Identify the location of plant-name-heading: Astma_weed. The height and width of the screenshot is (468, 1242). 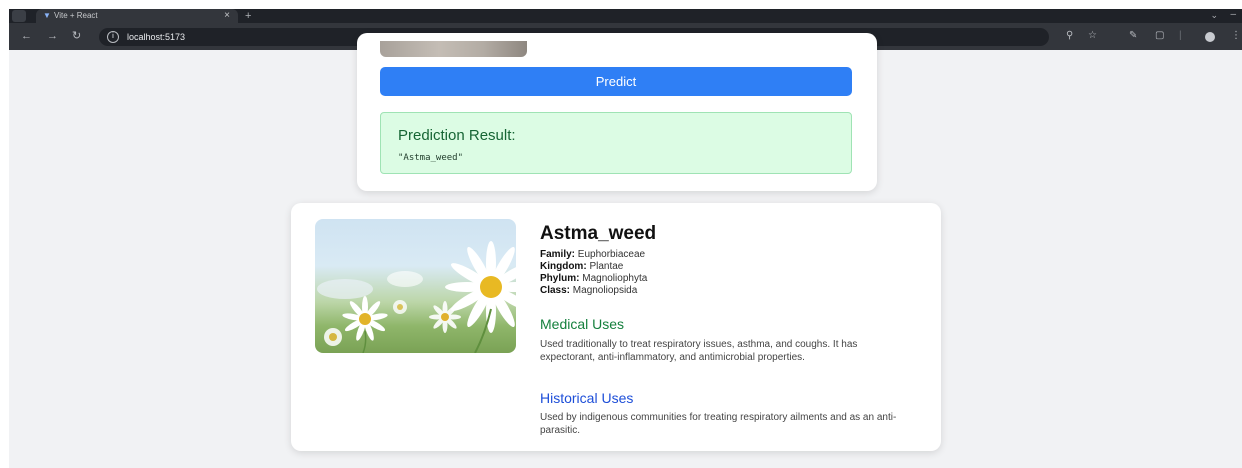
(598, 233).